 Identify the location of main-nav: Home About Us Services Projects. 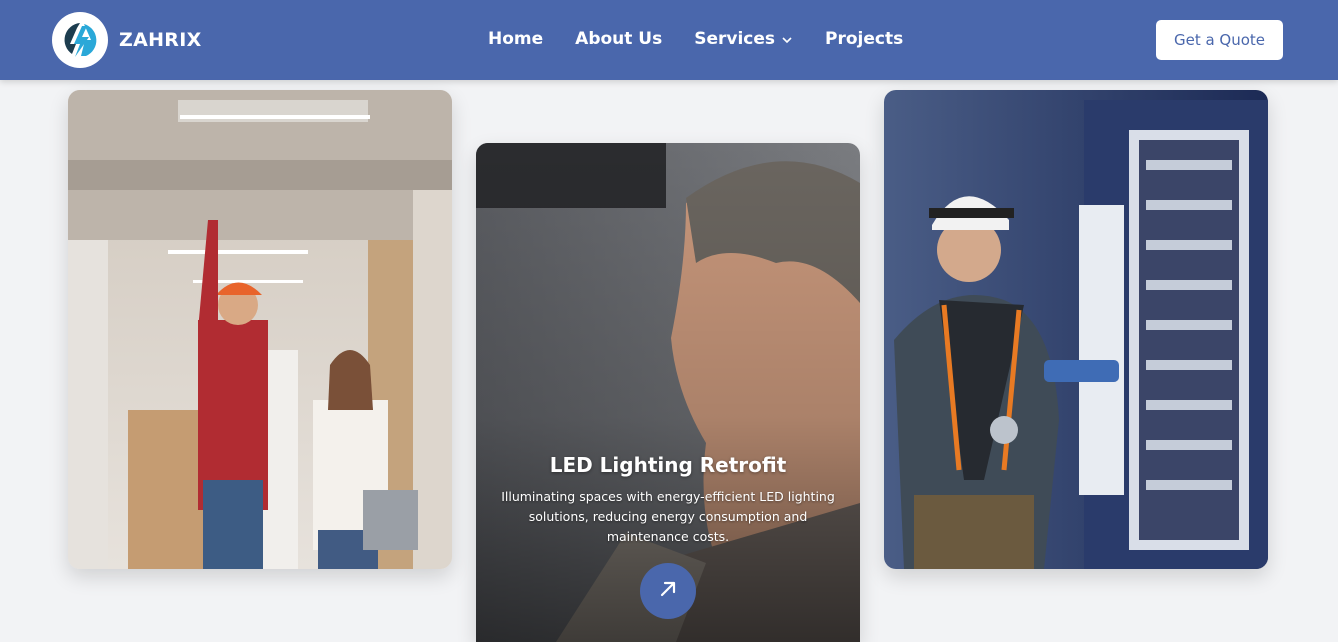
(711, 39).